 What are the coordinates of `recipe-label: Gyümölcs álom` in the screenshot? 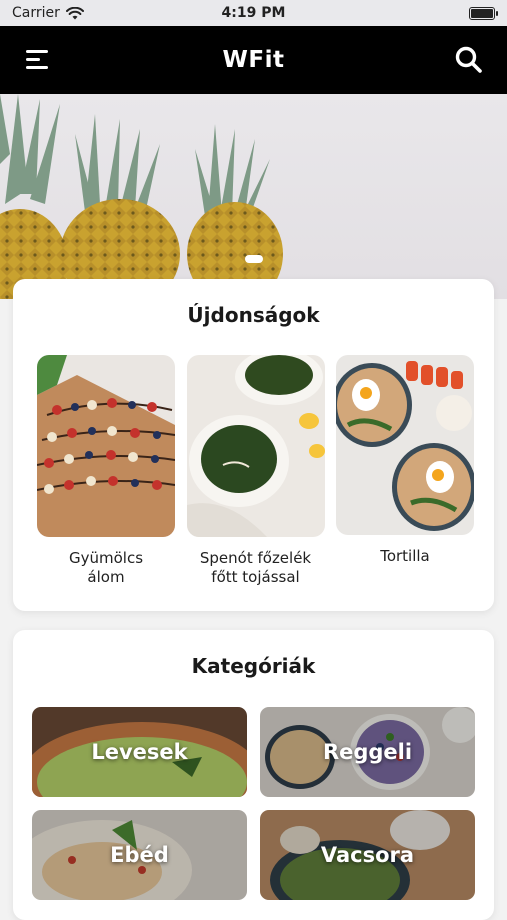 It's located at (106, 567).